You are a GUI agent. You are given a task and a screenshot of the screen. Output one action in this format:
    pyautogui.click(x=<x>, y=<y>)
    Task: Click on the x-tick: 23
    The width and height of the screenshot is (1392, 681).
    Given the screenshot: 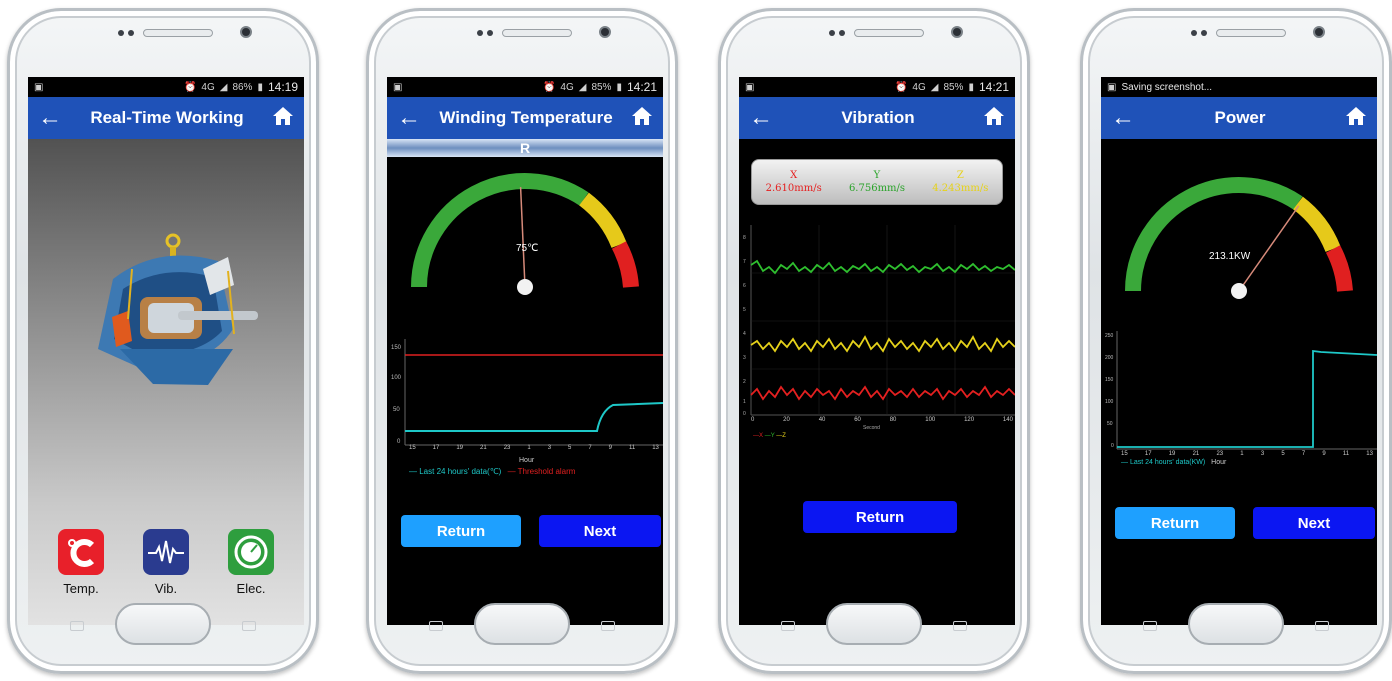 What is the action you would take?
    pyautogui.click(x=1220, y=454)
    